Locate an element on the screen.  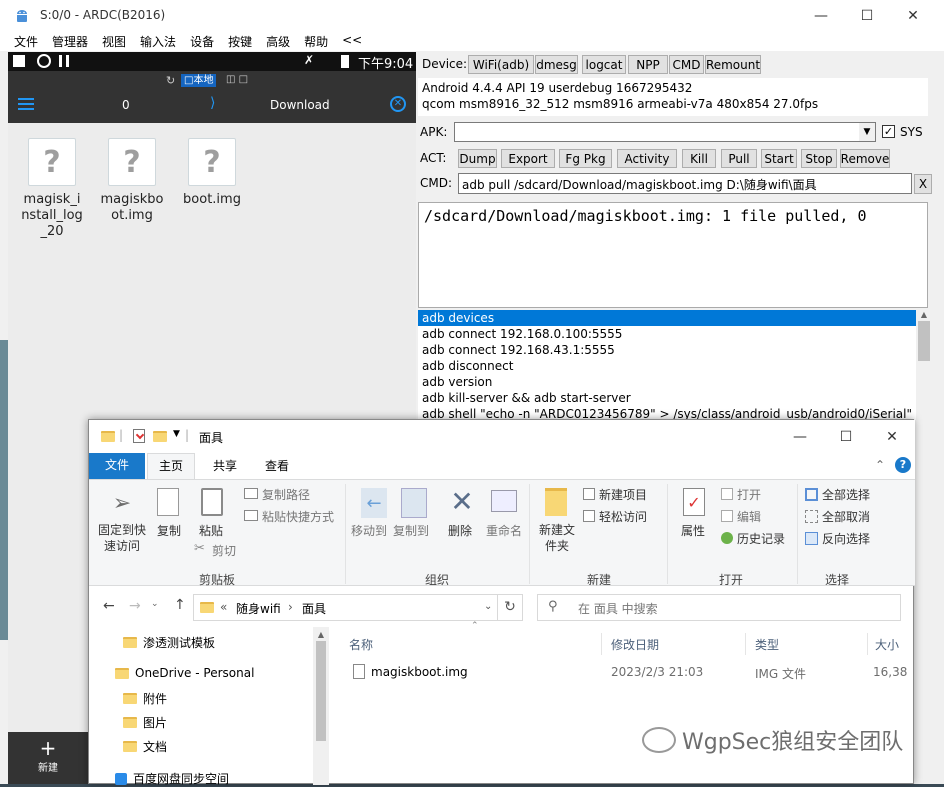
apk-select: ▼ is located at coordinates (665, 132).